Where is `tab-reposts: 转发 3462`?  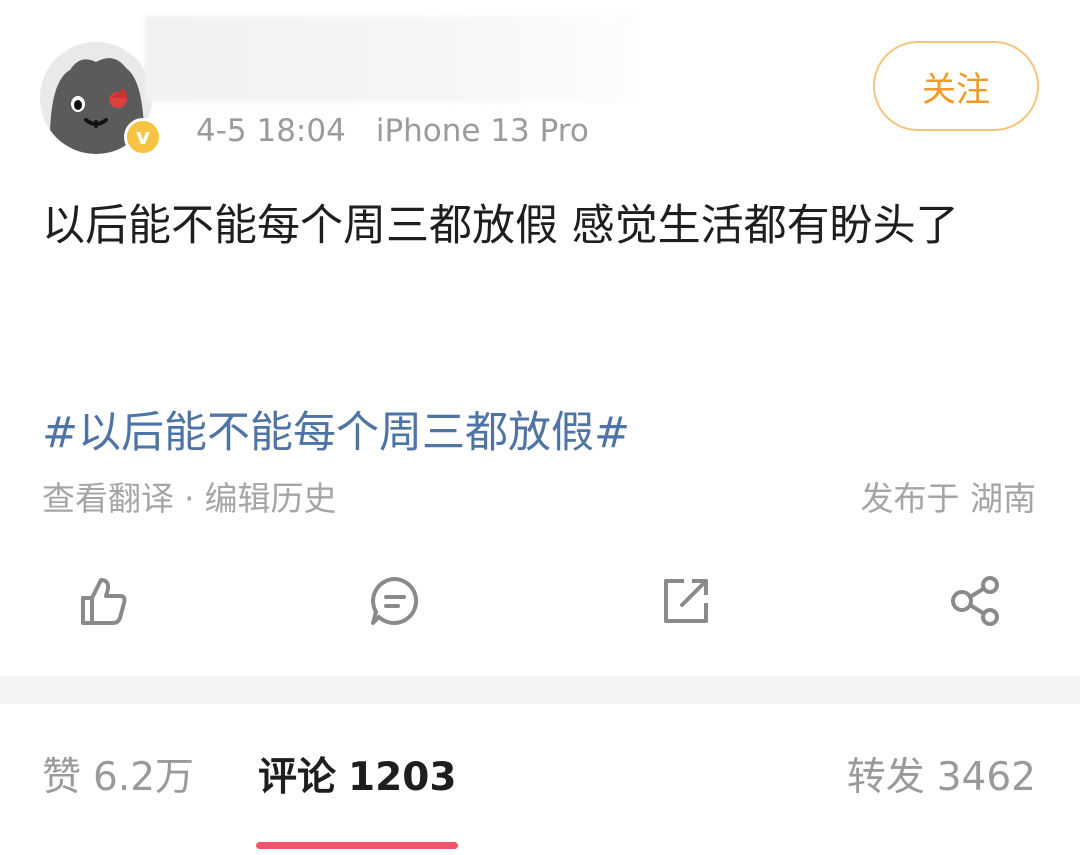 tab-reposts: 转发 3462 is located at coordinates (941, 778).